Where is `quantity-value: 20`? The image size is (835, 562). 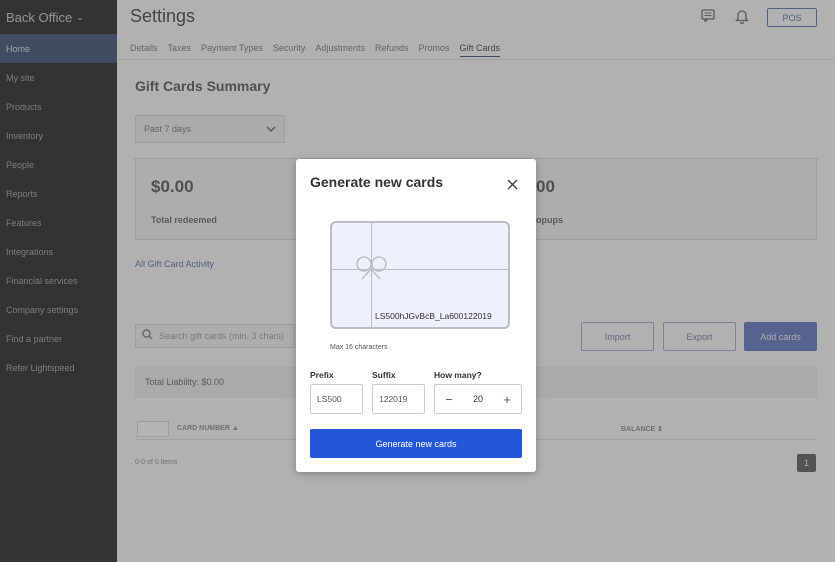 quantity-value: 20 is located at coordinates (478, 399).